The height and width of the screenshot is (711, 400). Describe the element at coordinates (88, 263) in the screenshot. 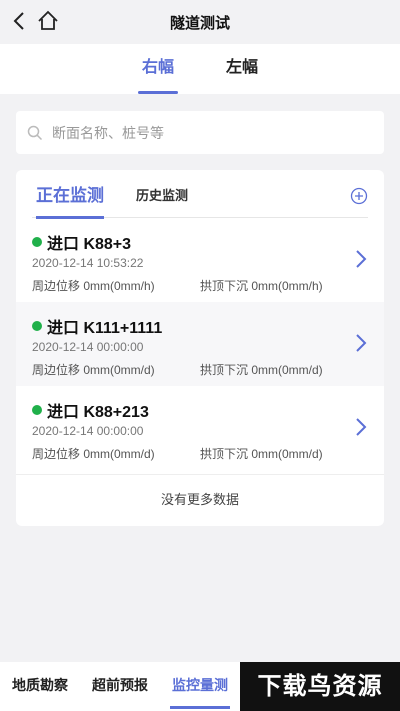

I see `timestamp: 2020-12-14 10:53:22` at that location.